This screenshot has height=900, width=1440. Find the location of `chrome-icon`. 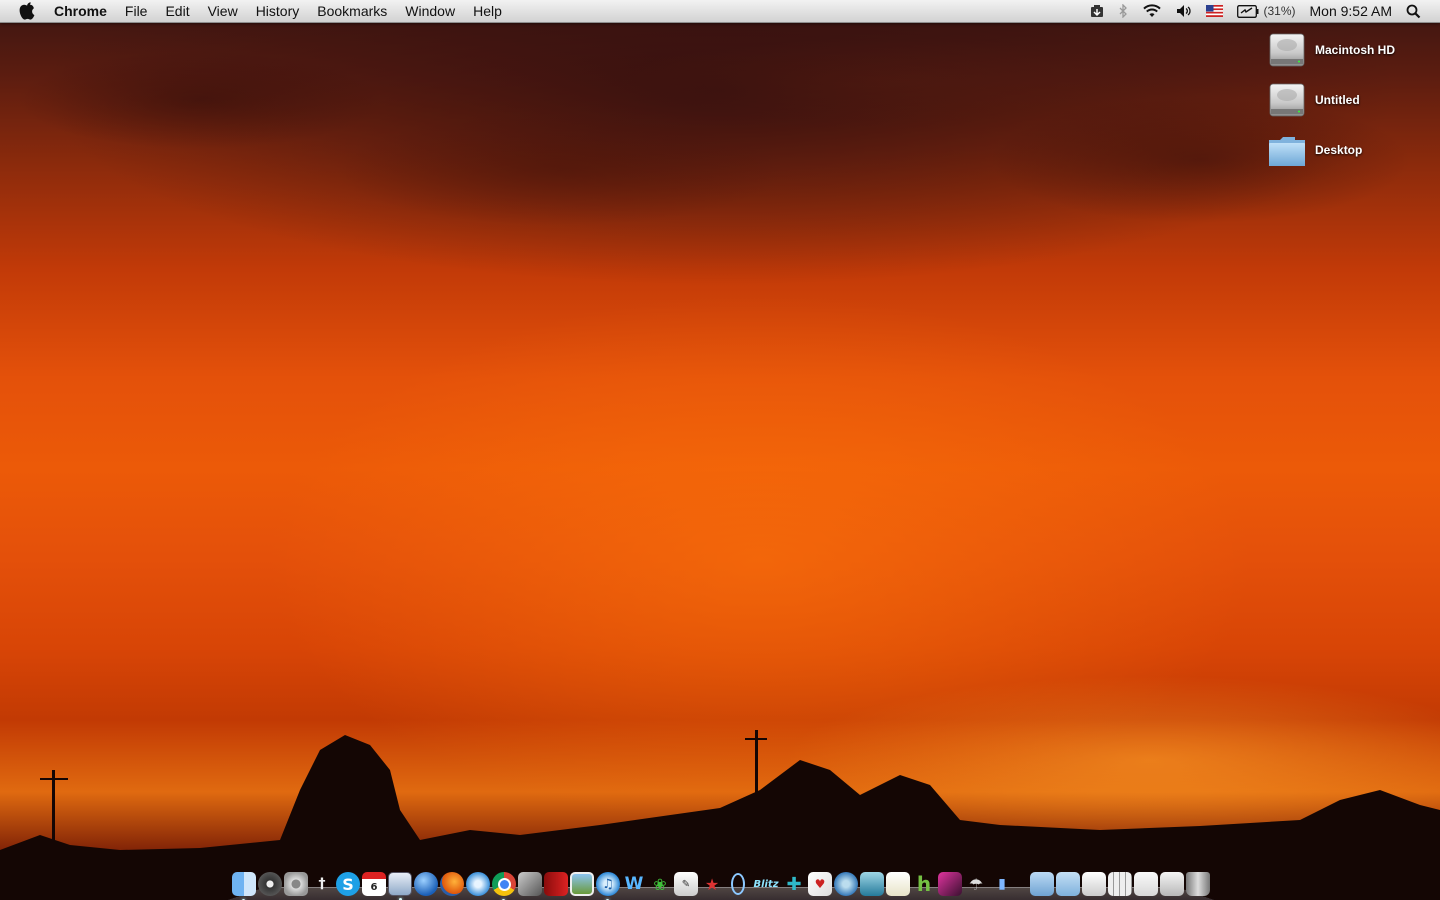

chrome-icon is located at coordinates (504, 886).